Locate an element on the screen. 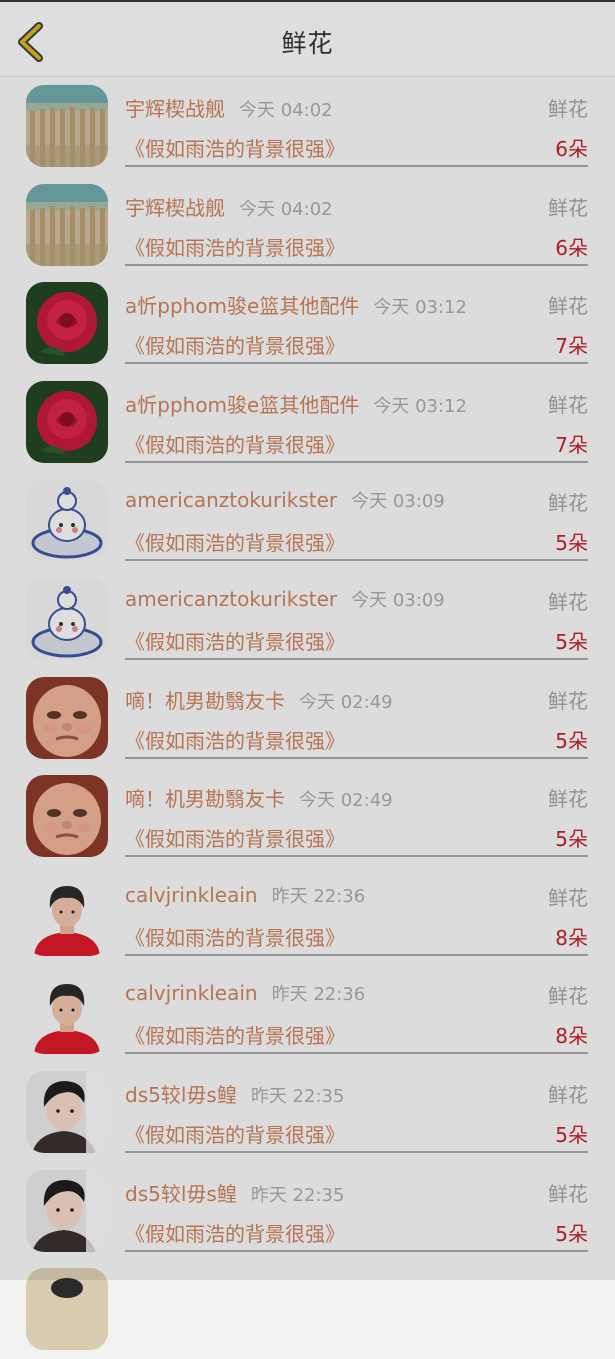 Image resolution: width=615 pixels, height=1359 pixels. nav-header: 鲜花 is located at coordinates (307, 39).